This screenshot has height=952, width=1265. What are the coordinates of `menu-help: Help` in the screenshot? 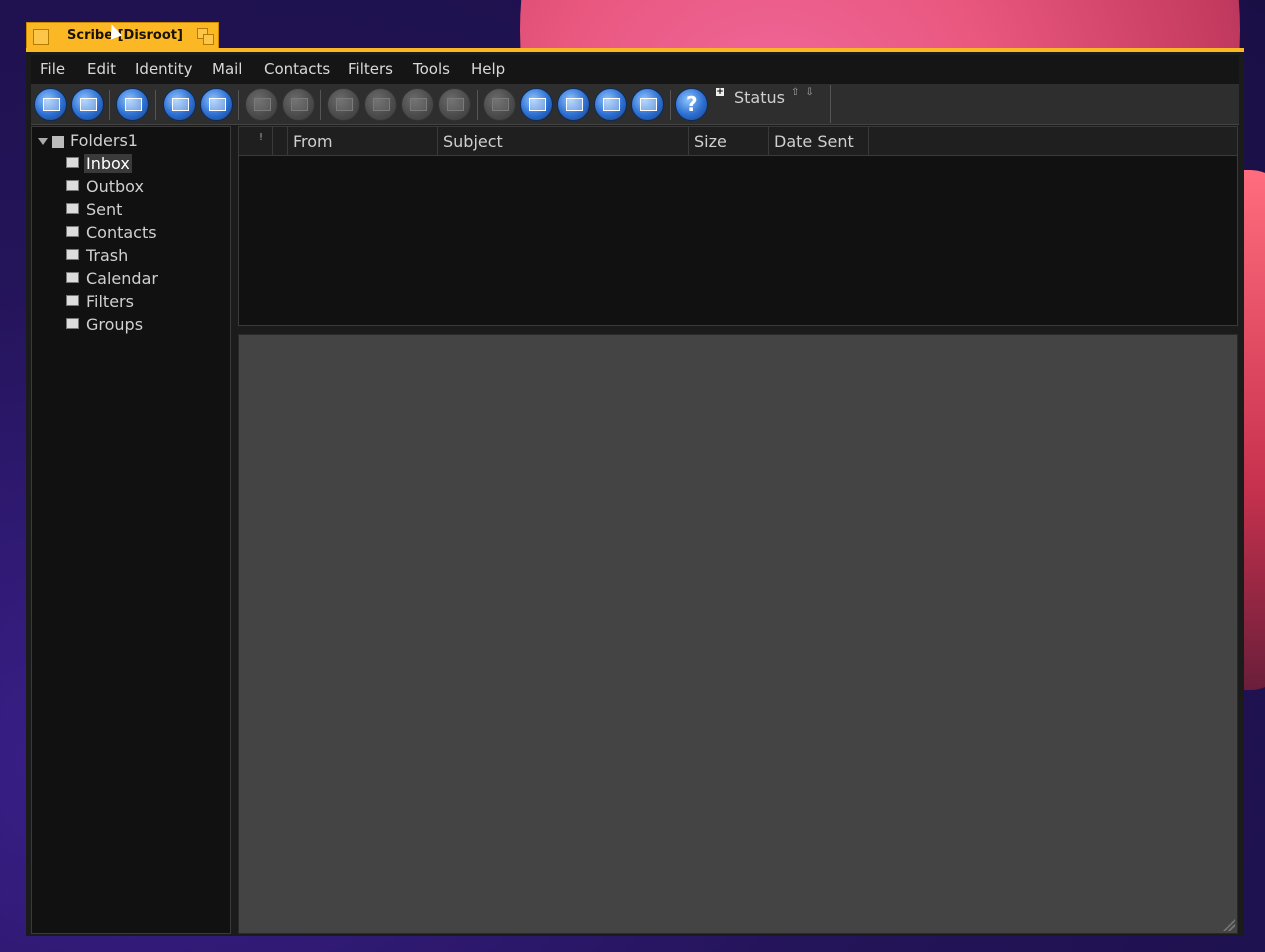 It's located at (488, 69).